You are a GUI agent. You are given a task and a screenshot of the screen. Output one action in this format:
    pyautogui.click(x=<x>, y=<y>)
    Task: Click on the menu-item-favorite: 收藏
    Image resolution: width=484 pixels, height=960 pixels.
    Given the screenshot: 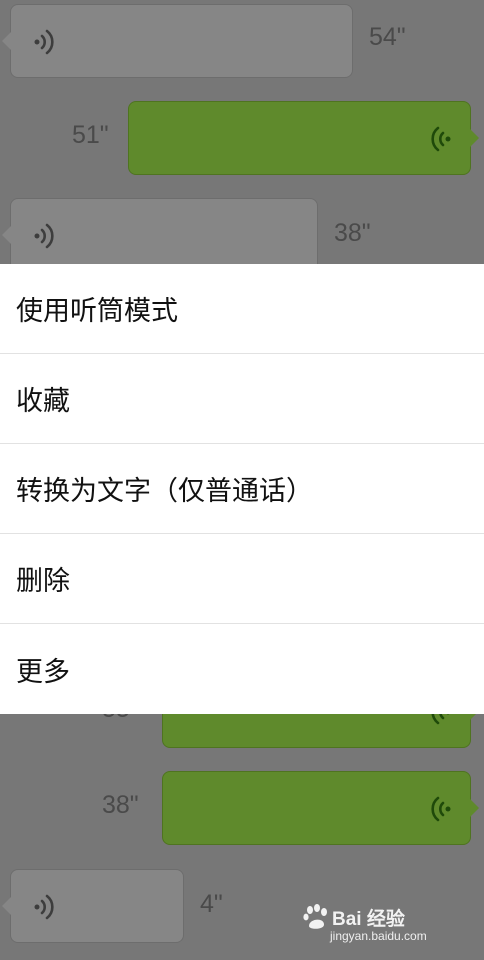 What is the action you would take?
    pyautogui.click(x=242, y=399)
    